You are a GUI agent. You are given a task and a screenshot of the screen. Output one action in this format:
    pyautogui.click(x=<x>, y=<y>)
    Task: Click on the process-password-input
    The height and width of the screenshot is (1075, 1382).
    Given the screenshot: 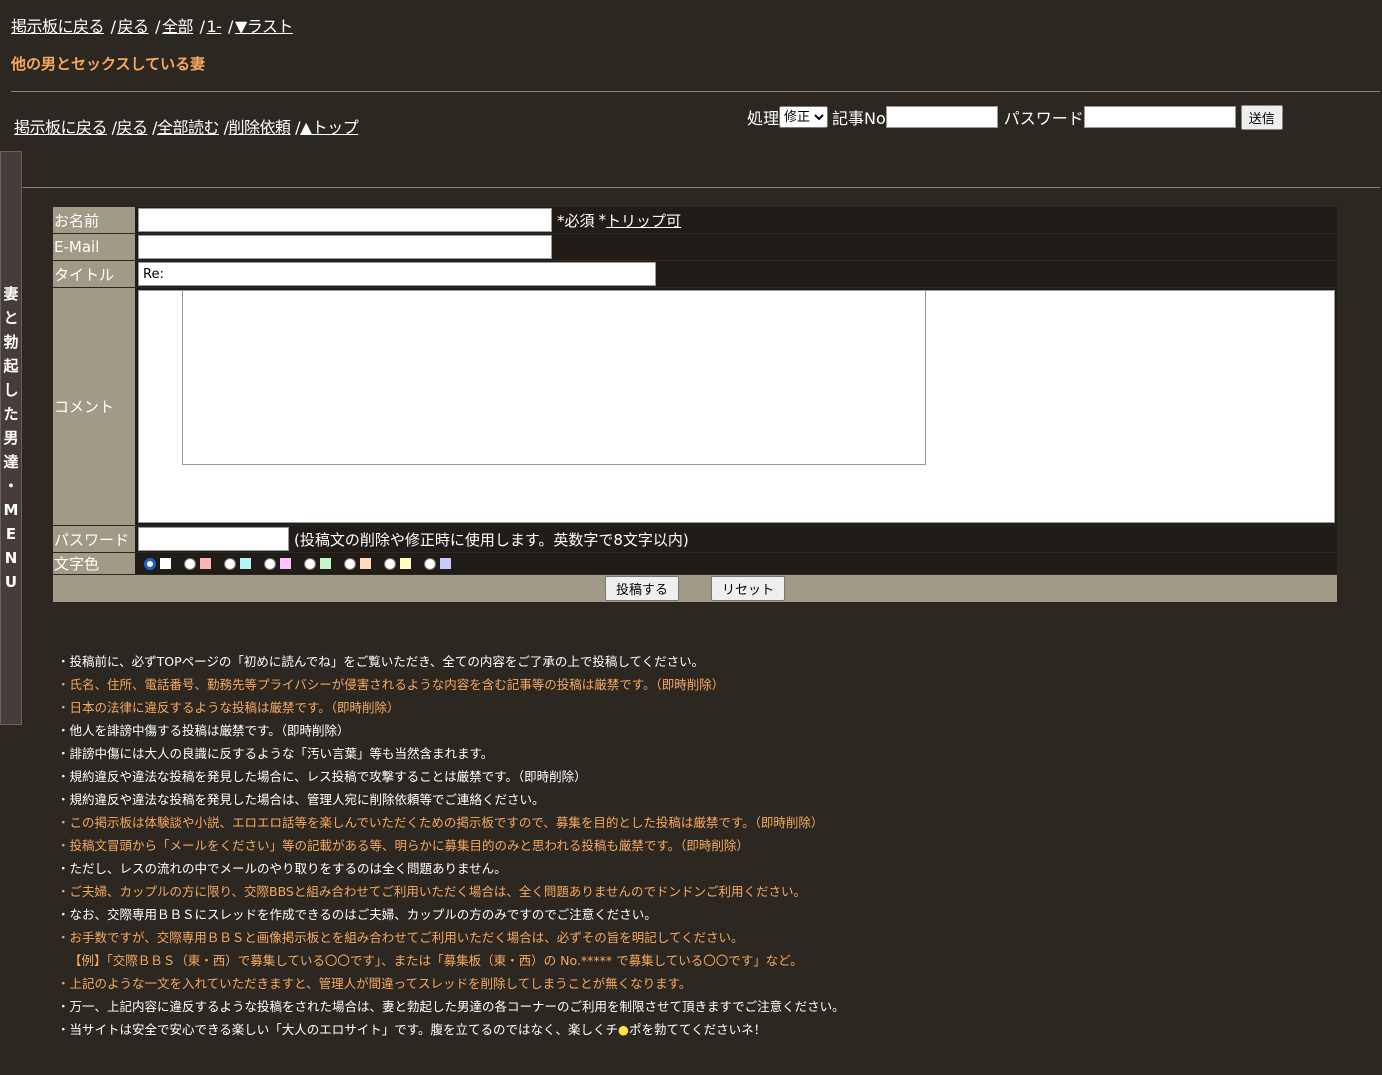 What is the action you would take?
    pyautogui.click(x=1159, y=117)
    